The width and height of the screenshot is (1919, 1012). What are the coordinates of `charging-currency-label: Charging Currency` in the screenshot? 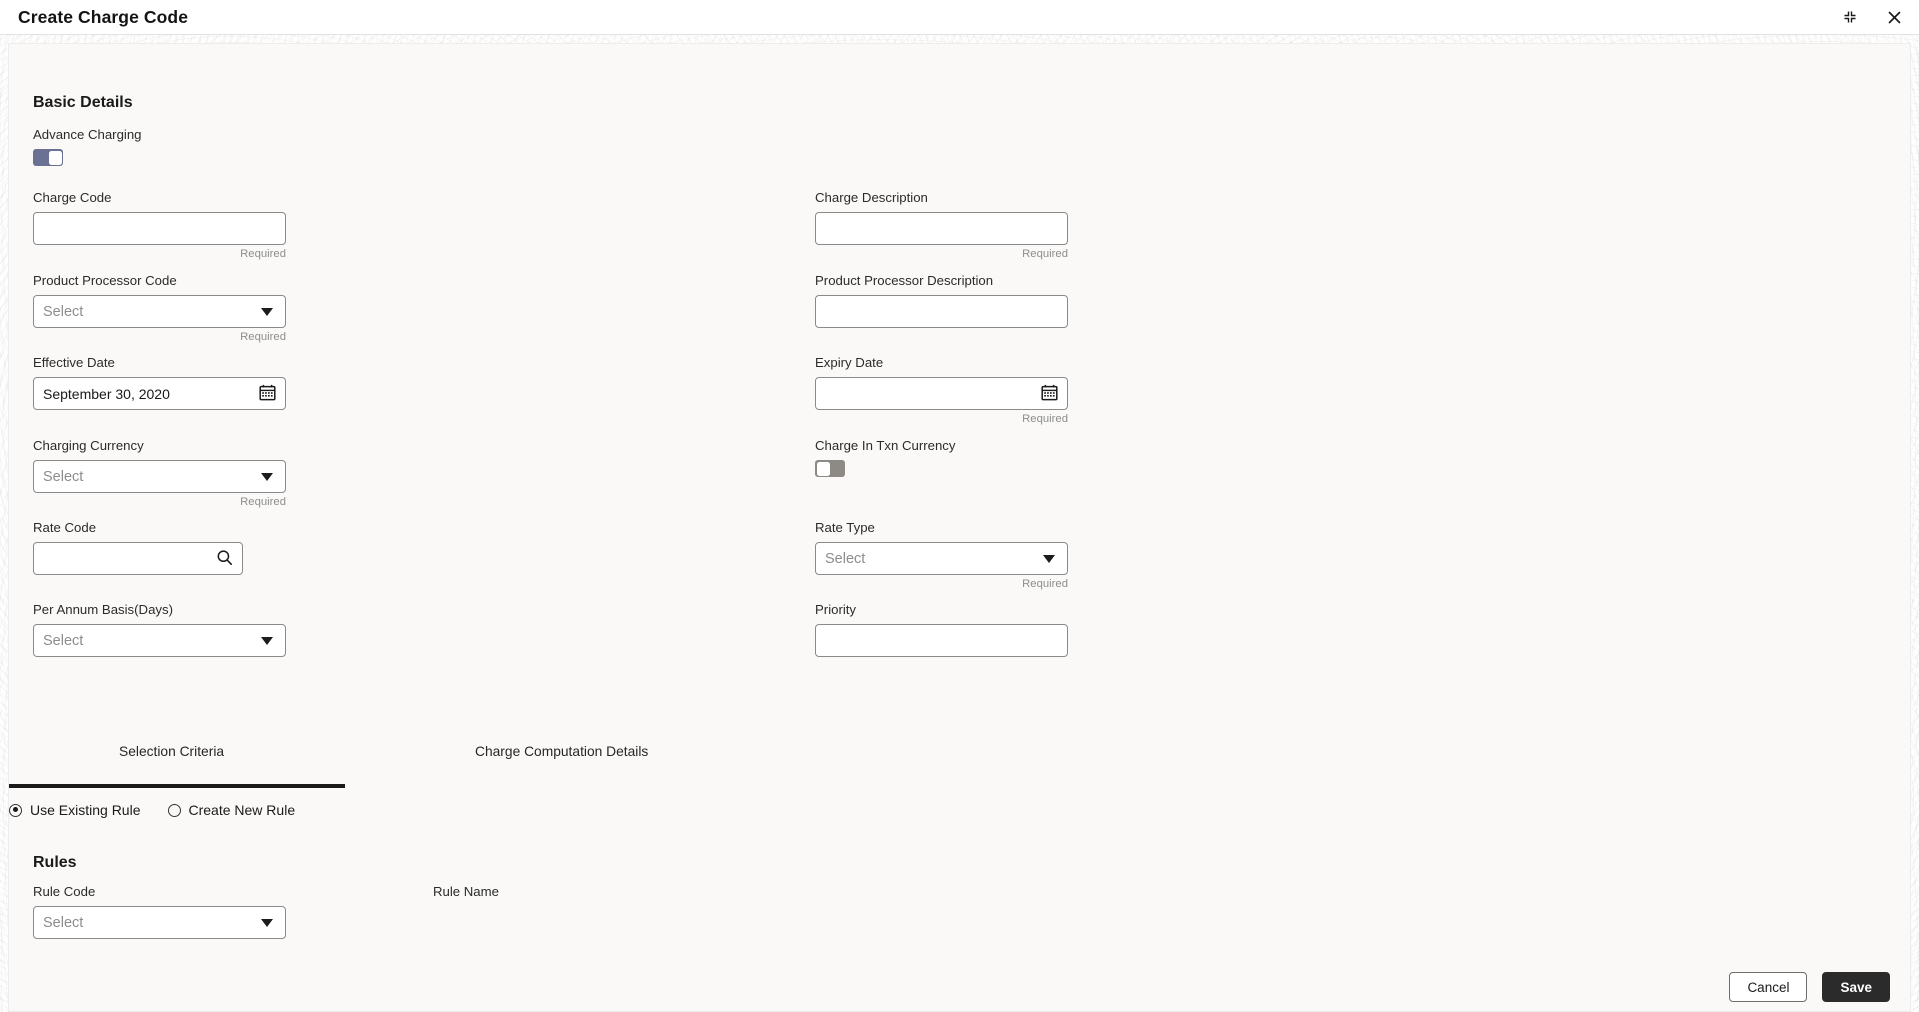 It's located at (88, 445).